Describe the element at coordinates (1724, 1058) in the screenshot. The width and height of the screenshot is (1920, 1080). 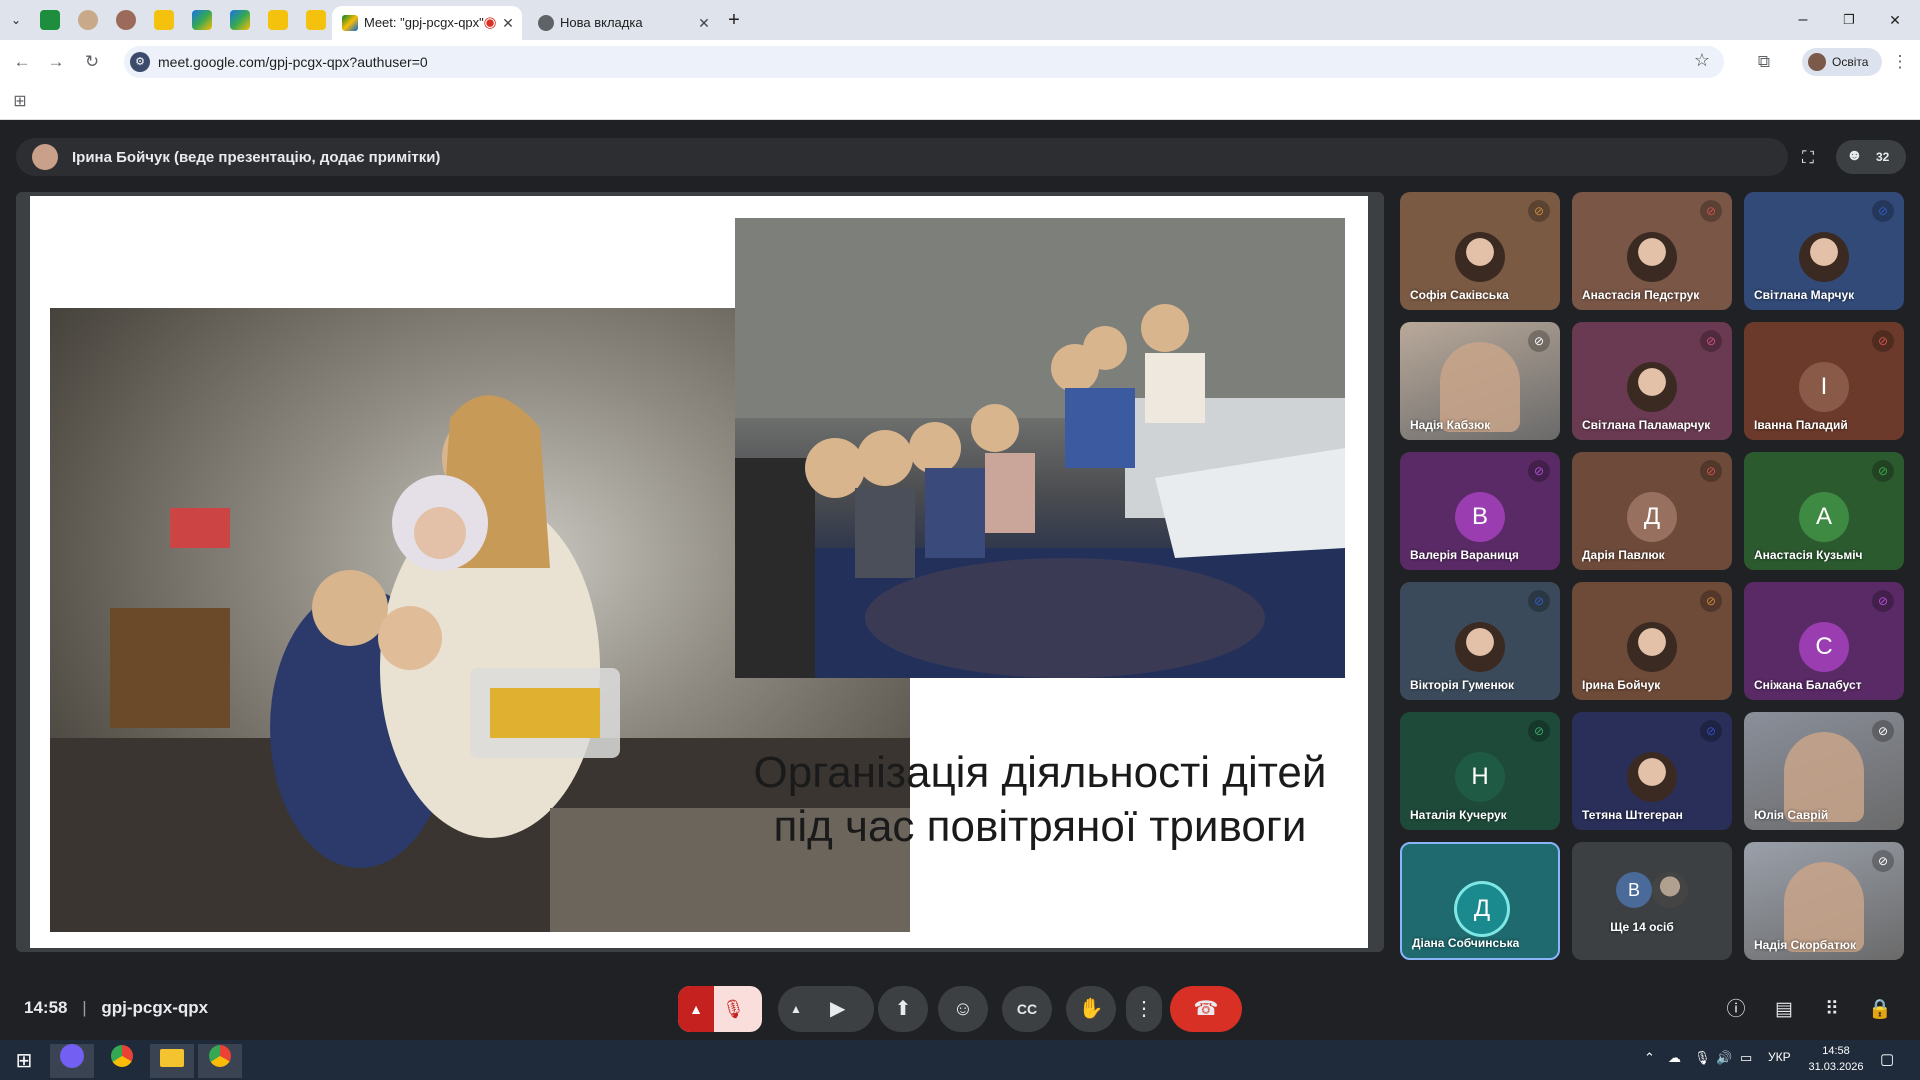
I see `volume-icon: 🔊` at that location.